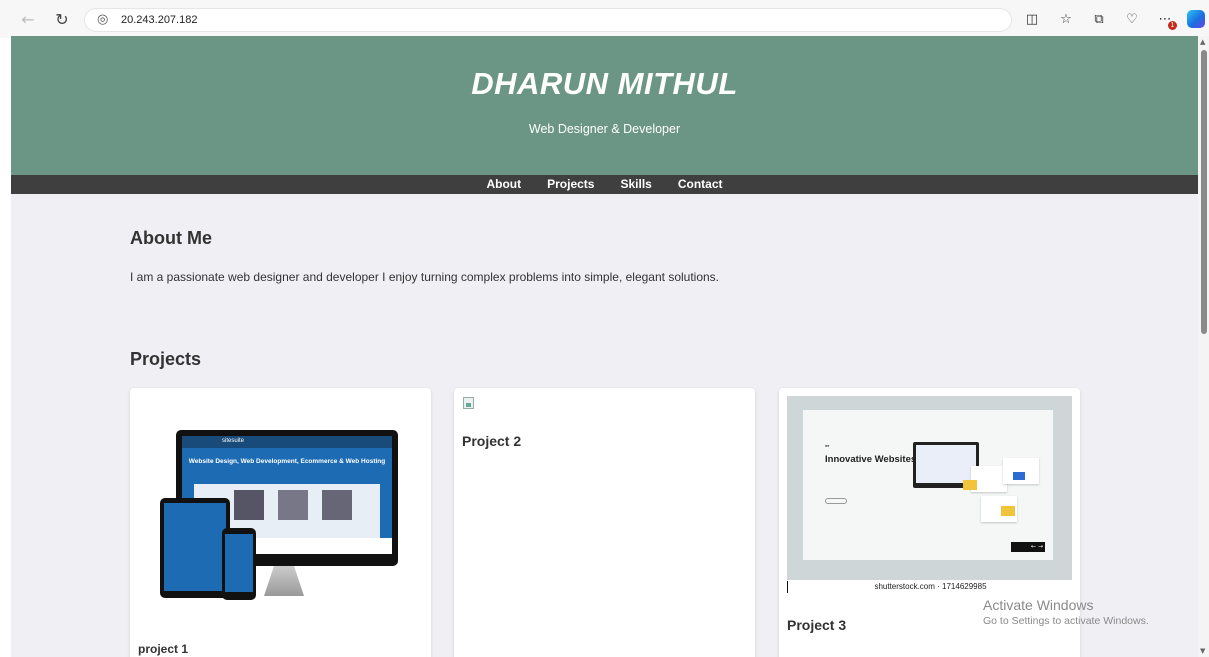  Describe the element at coordinates (1202, 651) in the screenshot. I see `scroll-down-arrow-icon: ▼` at that location.